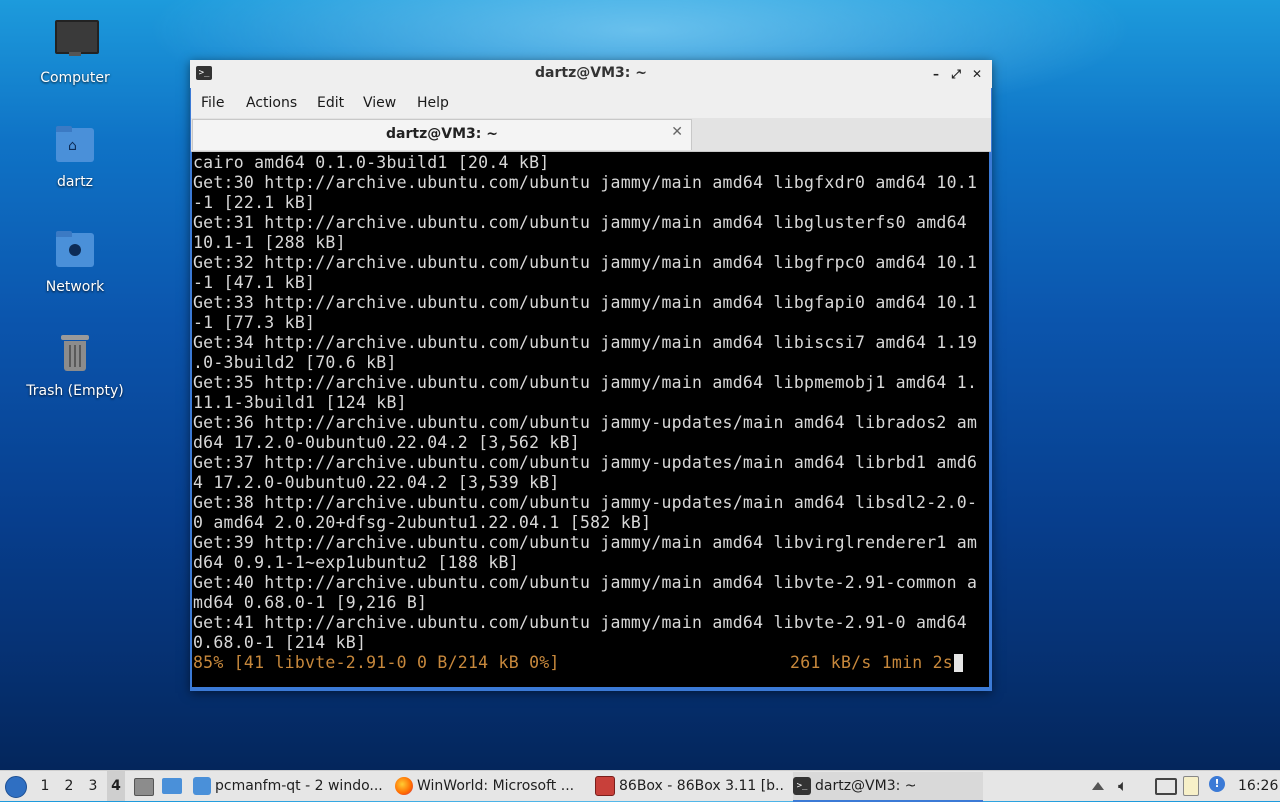 This screenshot has height=802, width=1280. What do you see at coordinates (866, 786) in the screenshot?
I see `task-label: dartz@VM3: ~` at bounding box center [866, 786].